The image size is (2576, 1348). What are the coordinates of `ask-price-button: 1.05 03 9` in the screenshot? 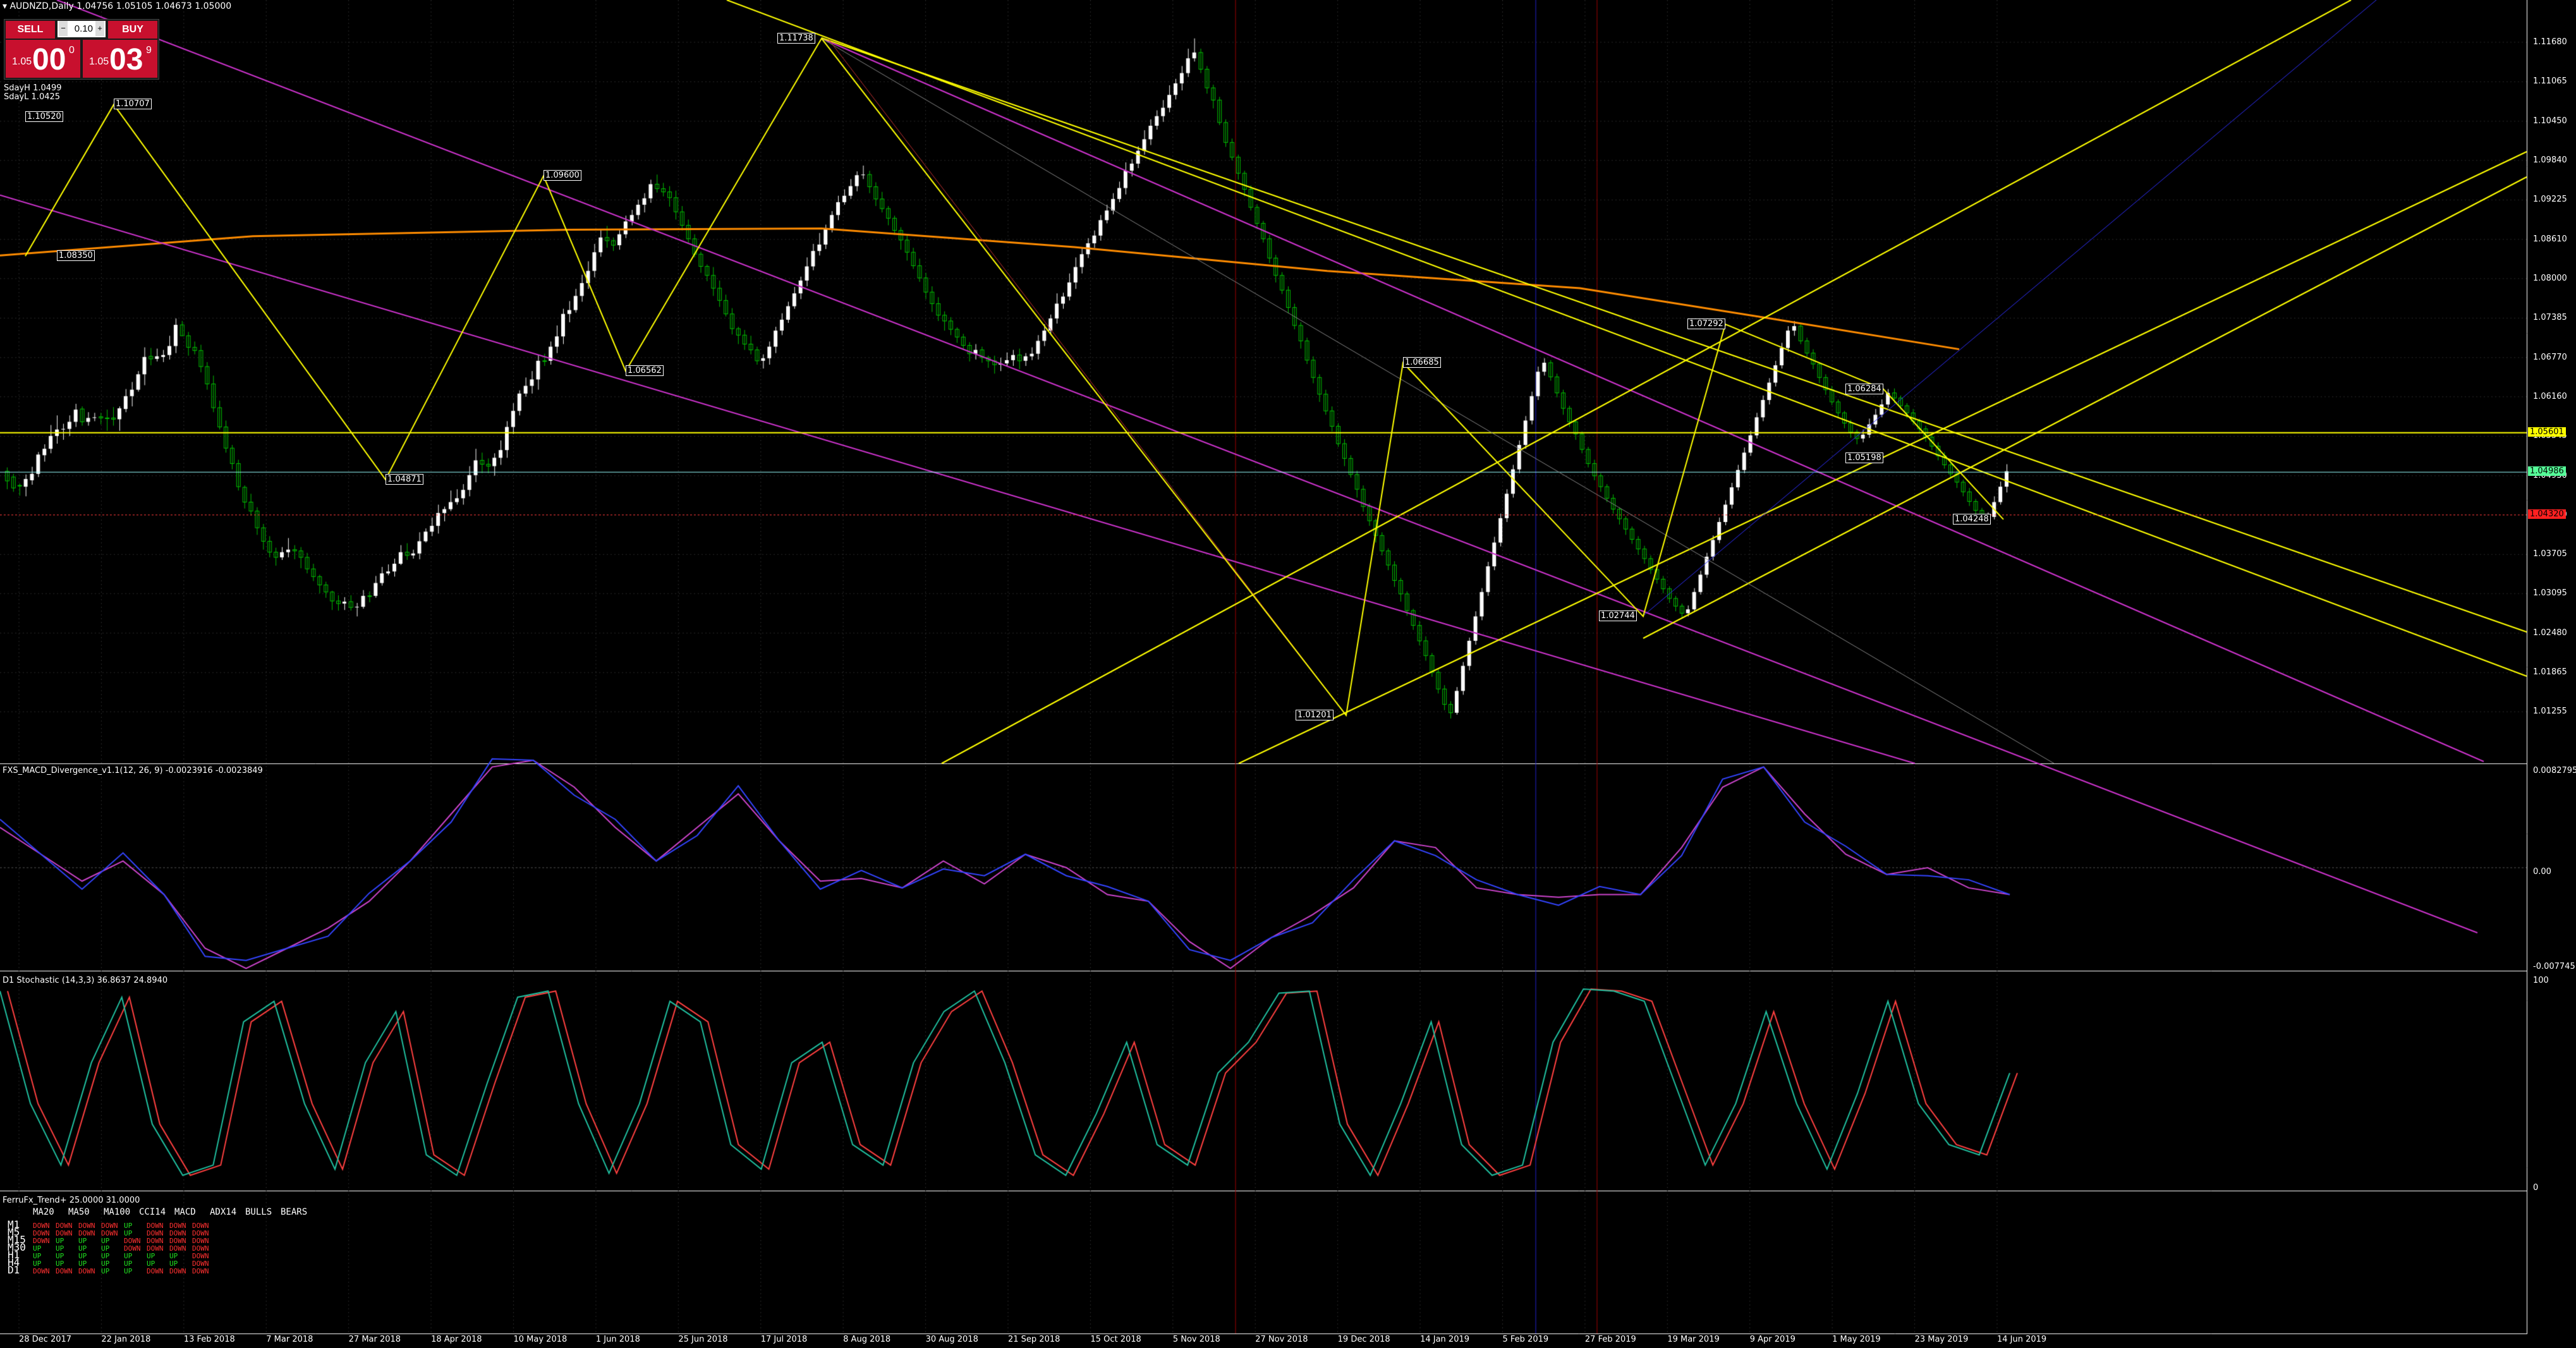 It's located at (120, 59).